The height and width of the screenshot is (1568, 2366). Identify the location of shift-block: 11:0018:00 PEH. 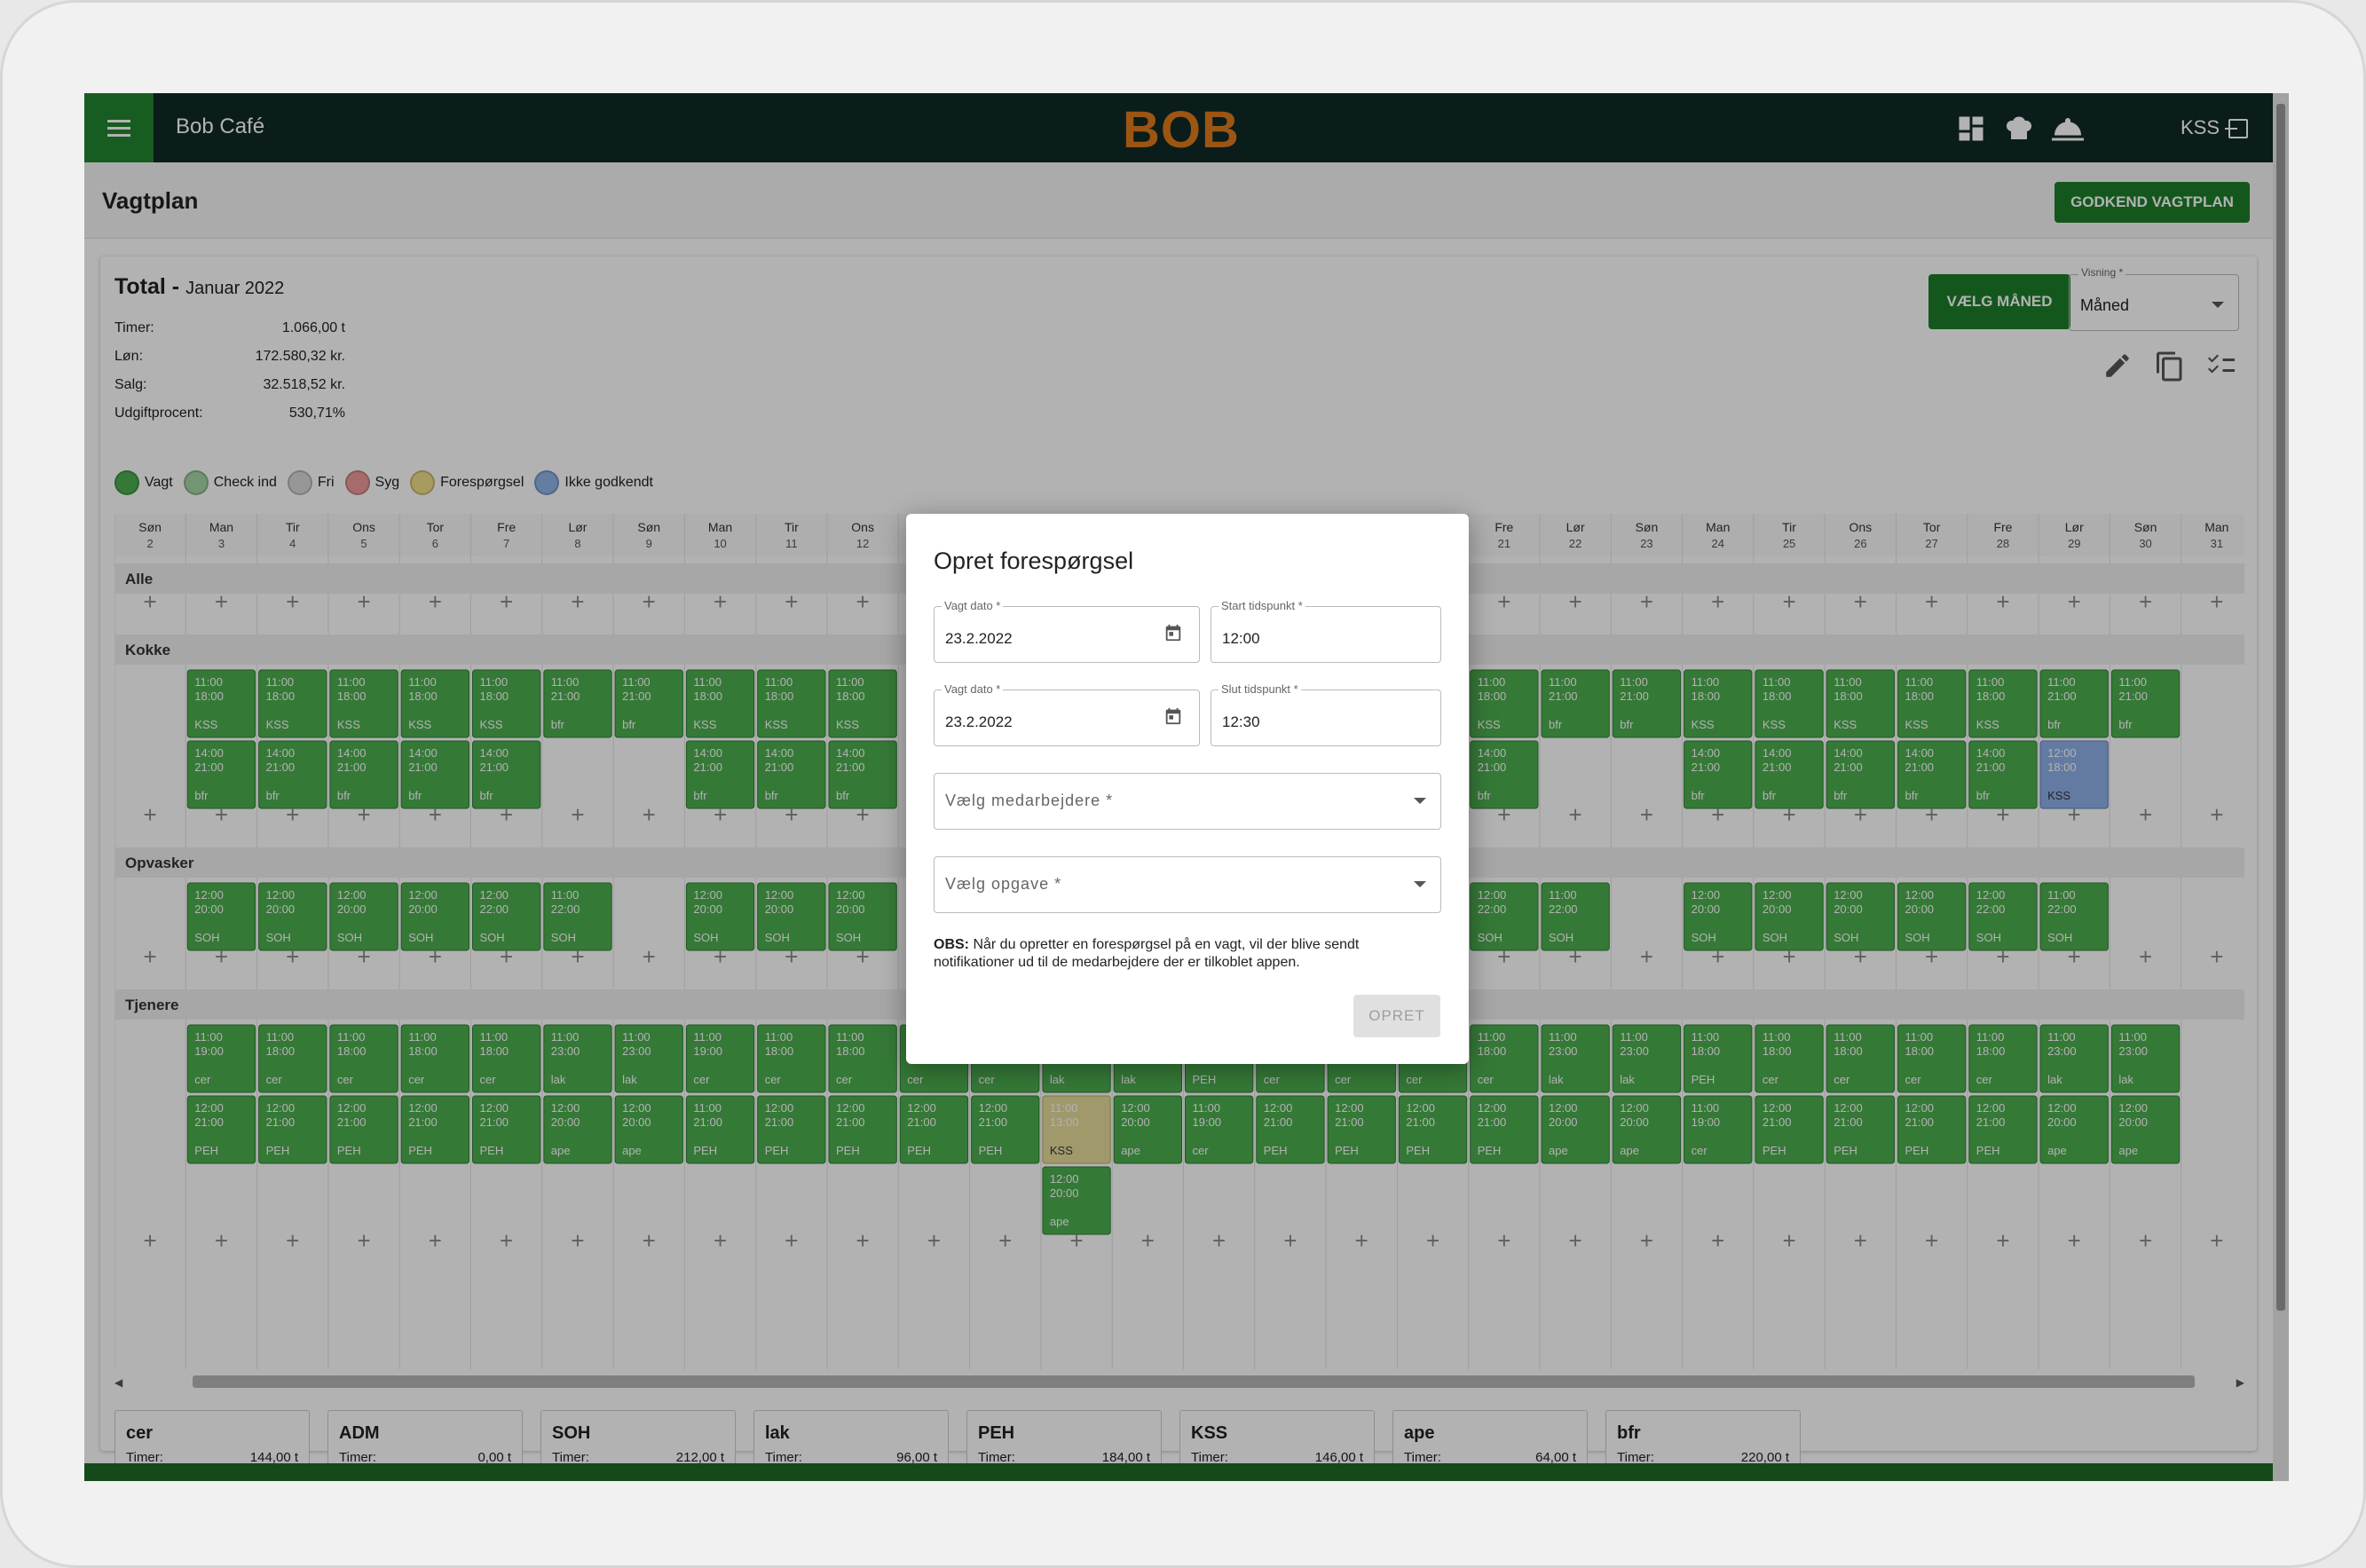
(1718, 1058).